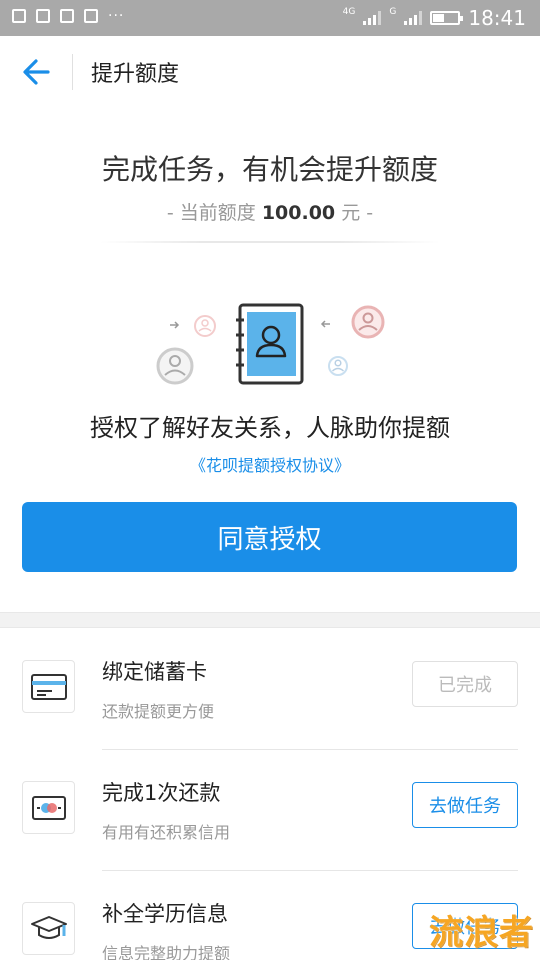 This screenshot has width=540, height=960. I want to click on agree-authorize-button: 同意授权, so click(269, 537).